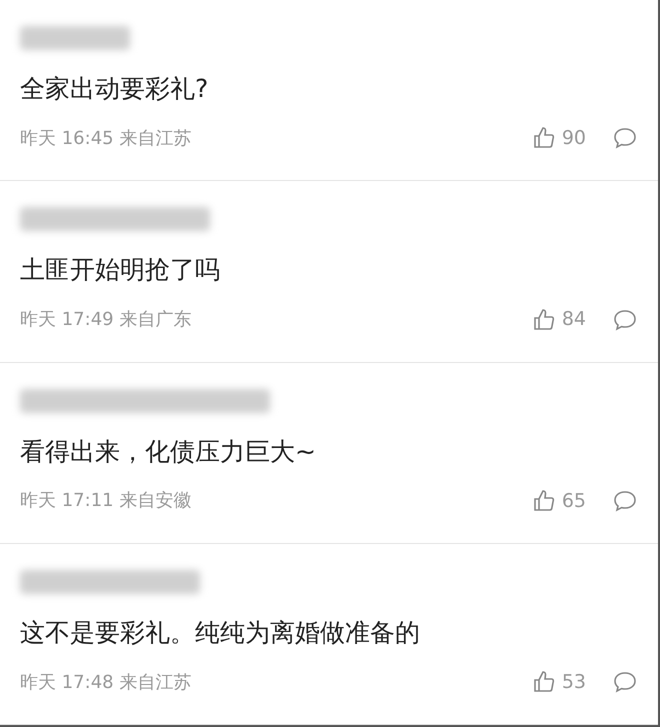 The image size is (660, 727). Describe the element at coordinates (220, 632) in the screenshot. I see `comment-text: 这不是要彩礼。纯纯为离婚做准备的` at that location.